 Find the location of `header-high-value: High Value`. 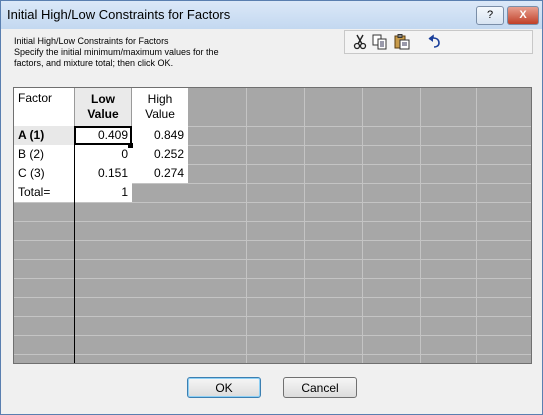

header-high-value: High Value is located at coordinates (160, 107).